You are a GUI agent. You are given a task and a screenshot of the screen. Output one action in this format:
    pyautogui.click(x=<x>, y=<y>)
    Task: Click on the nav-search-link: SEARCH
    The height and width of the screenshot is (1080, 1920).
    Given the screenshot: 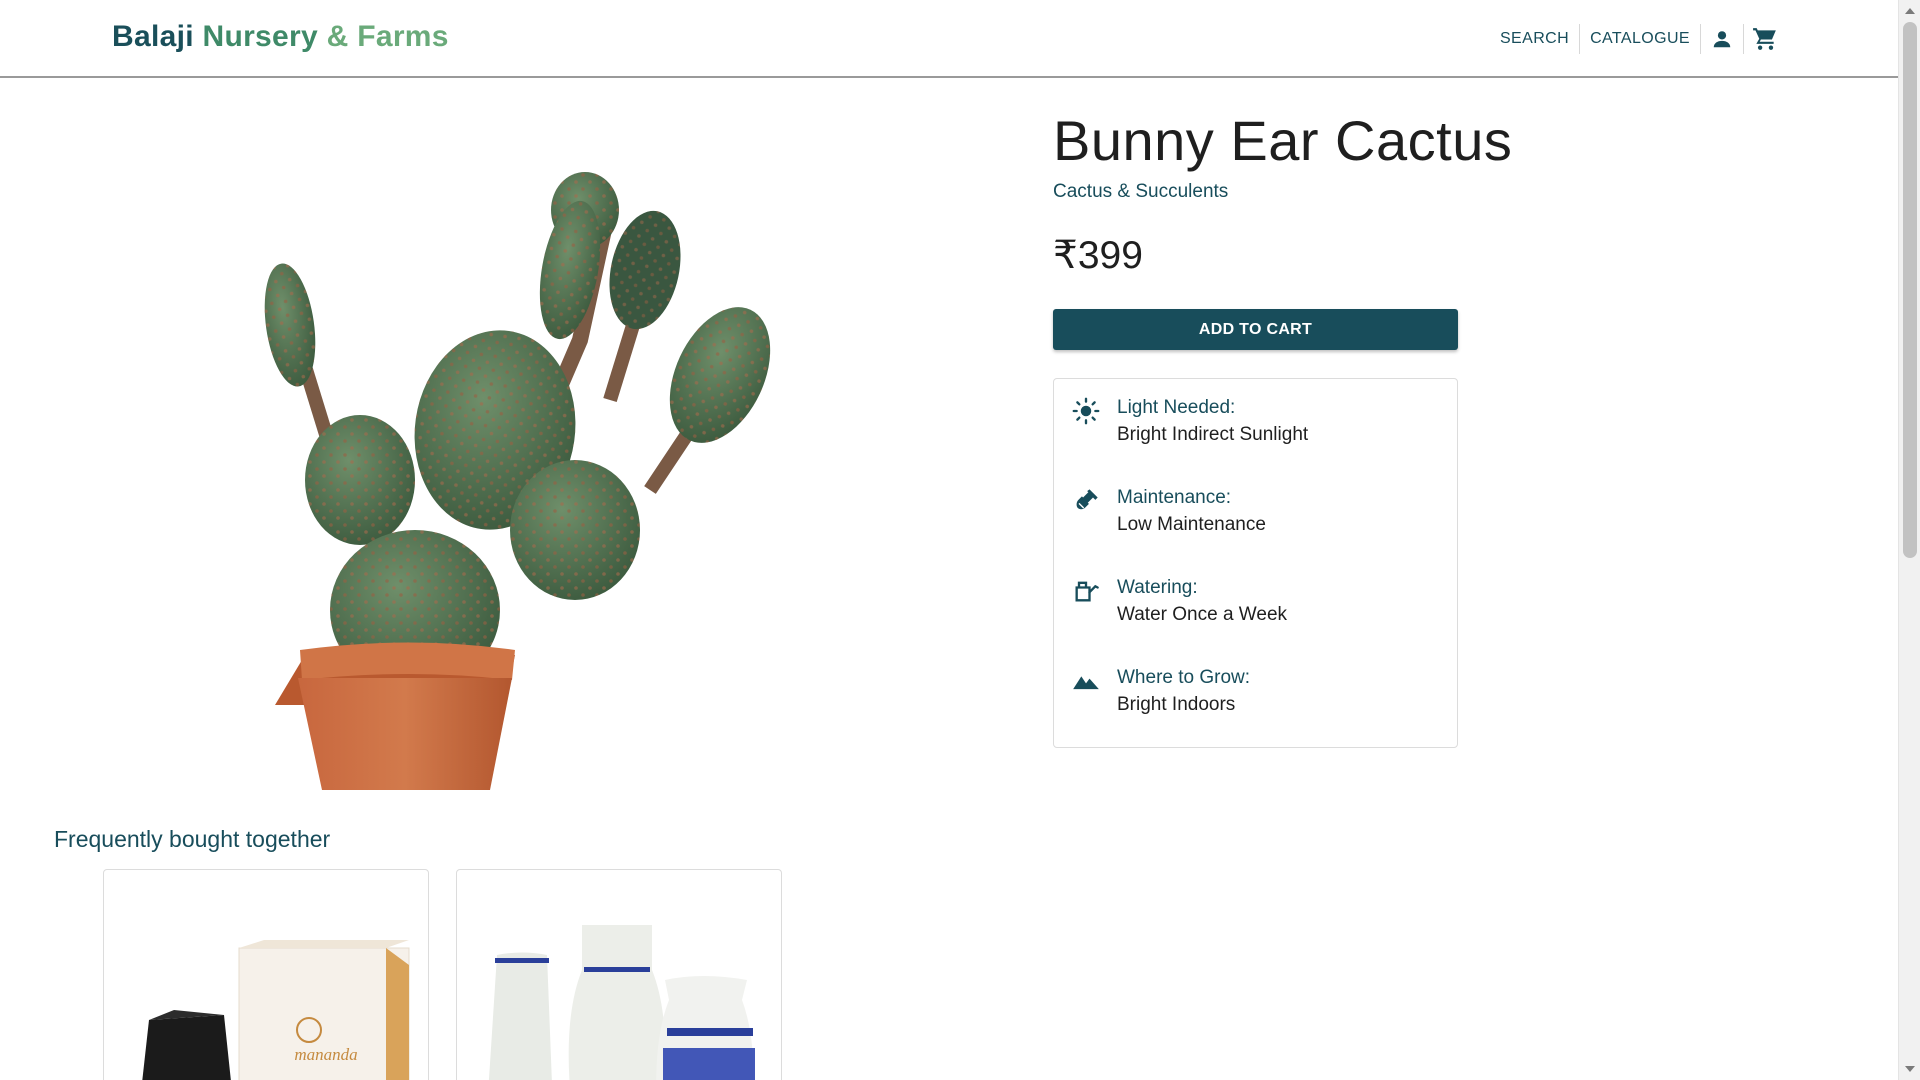 What is the action you would take?
    pyautogui.click(x=1534, y=39)
    